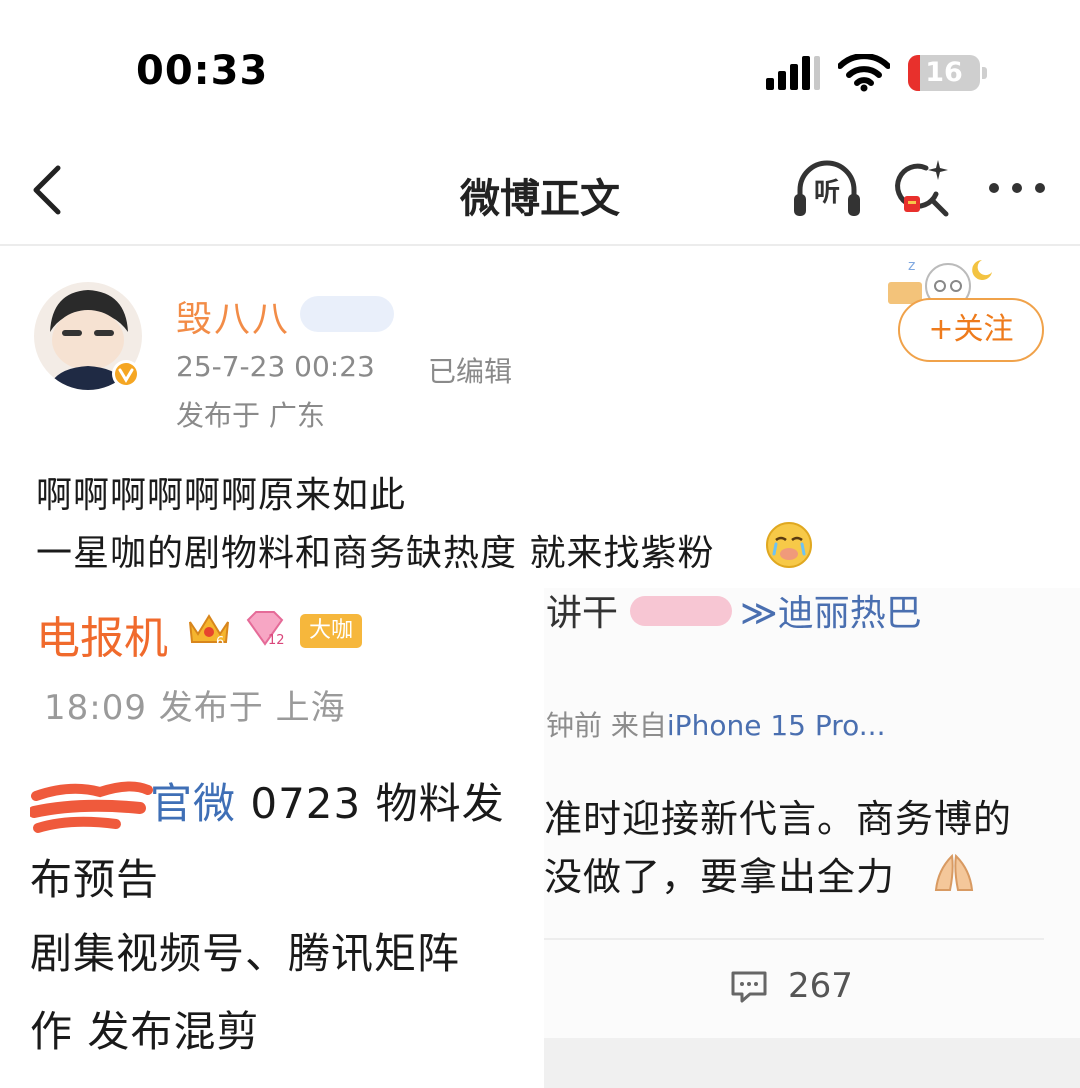 The image size is (1080, 1088). Describe the element at coordinates (276, 640) in the screenshot. I see `diamond-level: 12` at that location.